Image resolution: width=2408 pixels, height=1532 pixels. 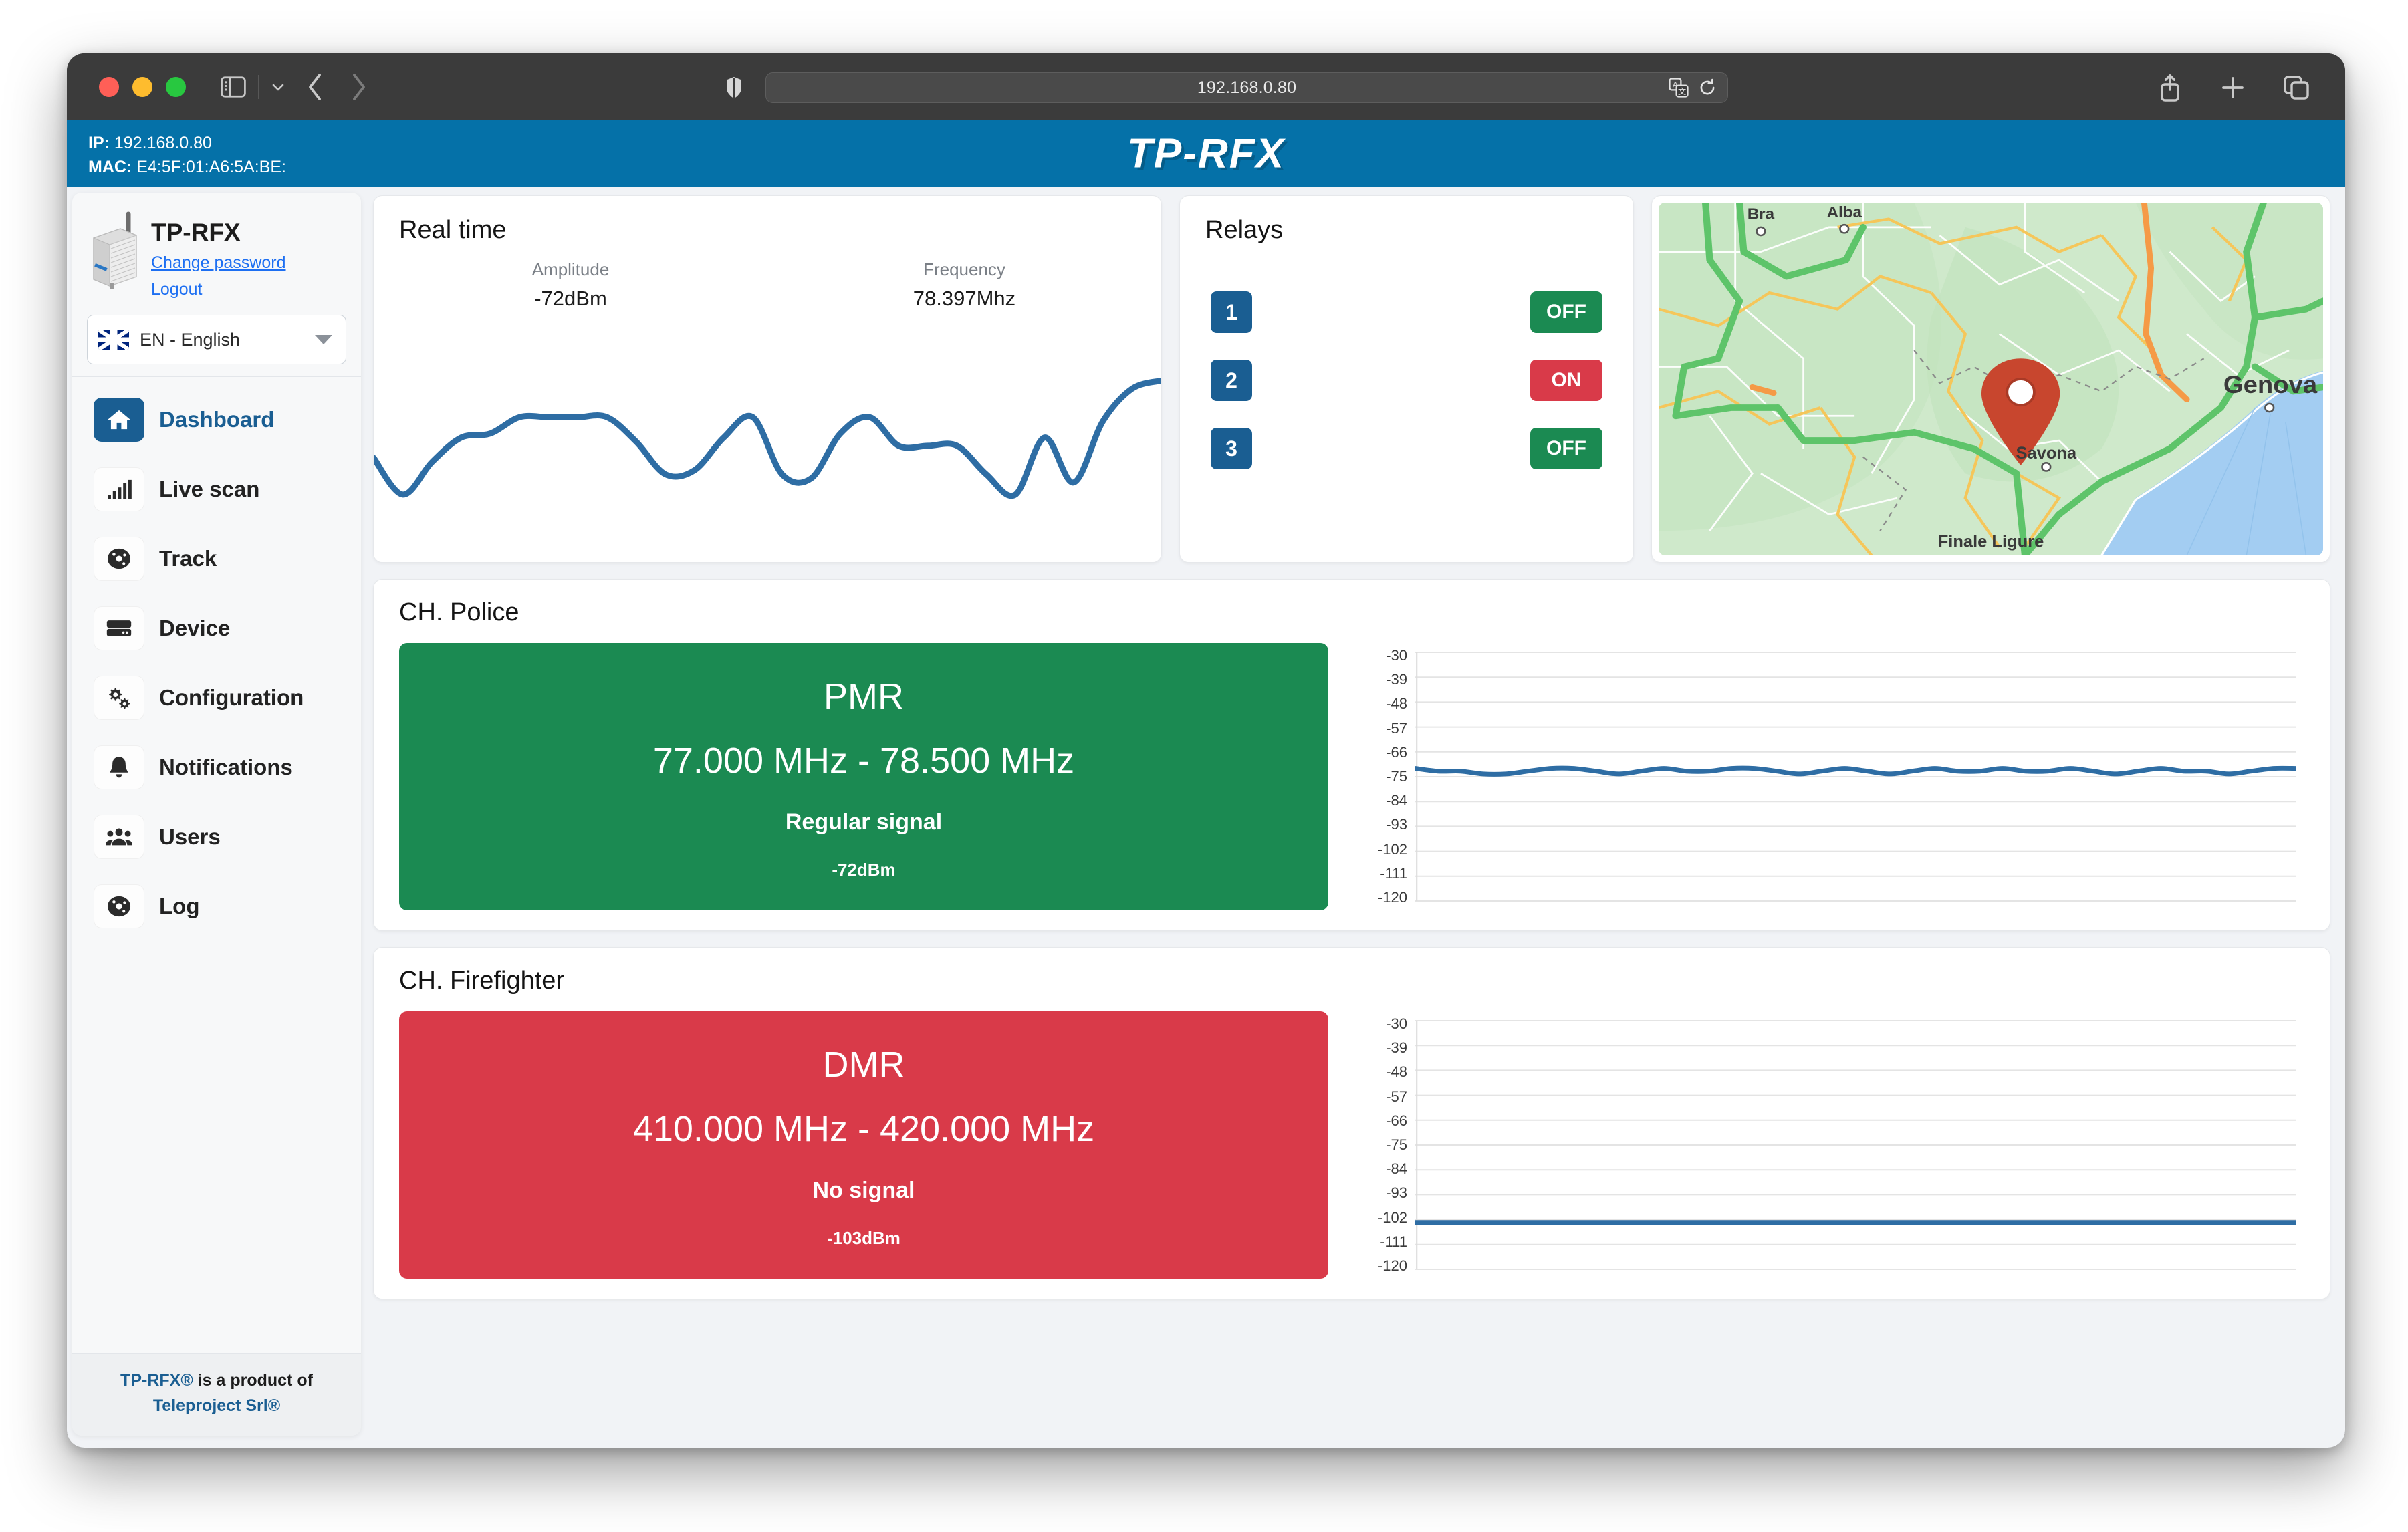 What do you see at coordinates (179, 906) in the screenshot?
I see `sidebar-item-label: Log` at bounding box center [179, 906].